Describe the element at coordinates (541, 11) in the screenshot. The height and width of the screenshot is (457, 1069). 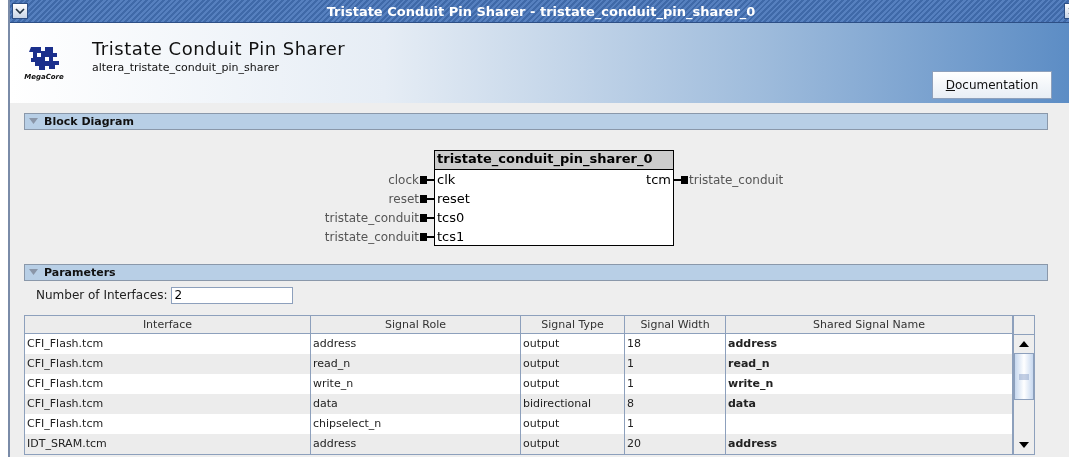
I see `window-title: Tristate Conduit Pin Sharer - tristate_conduit_pin_sharer_0` at that location.